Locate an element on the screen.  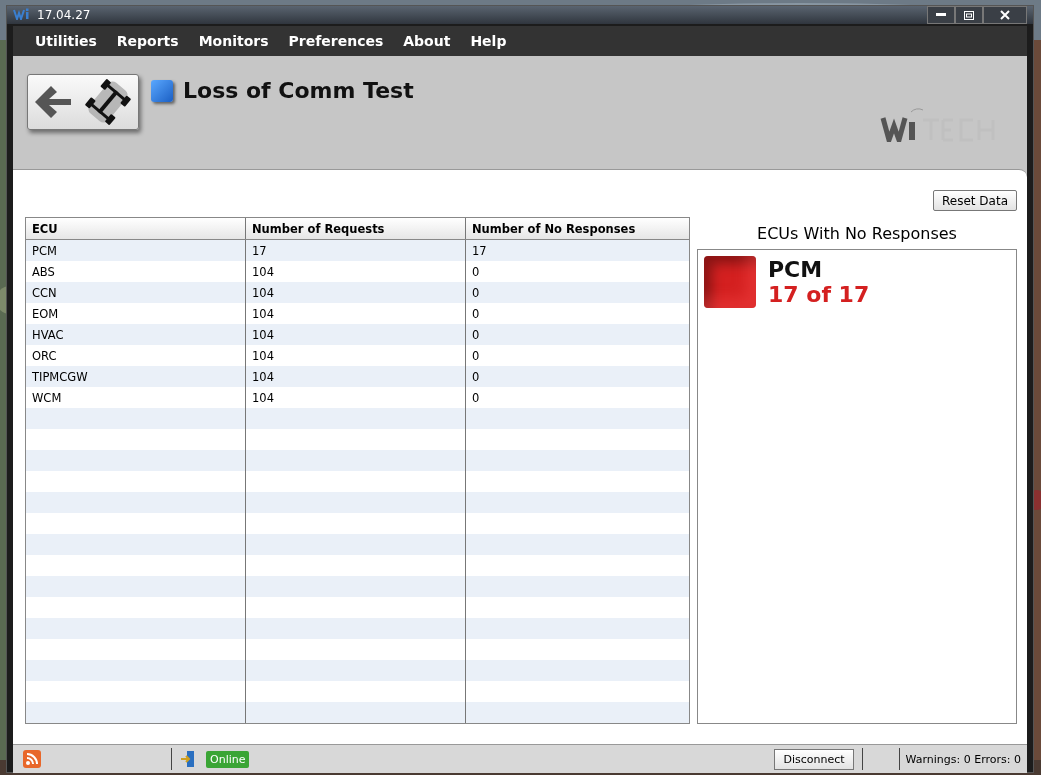
app-logo-icon is located at coordinates (22, 15).